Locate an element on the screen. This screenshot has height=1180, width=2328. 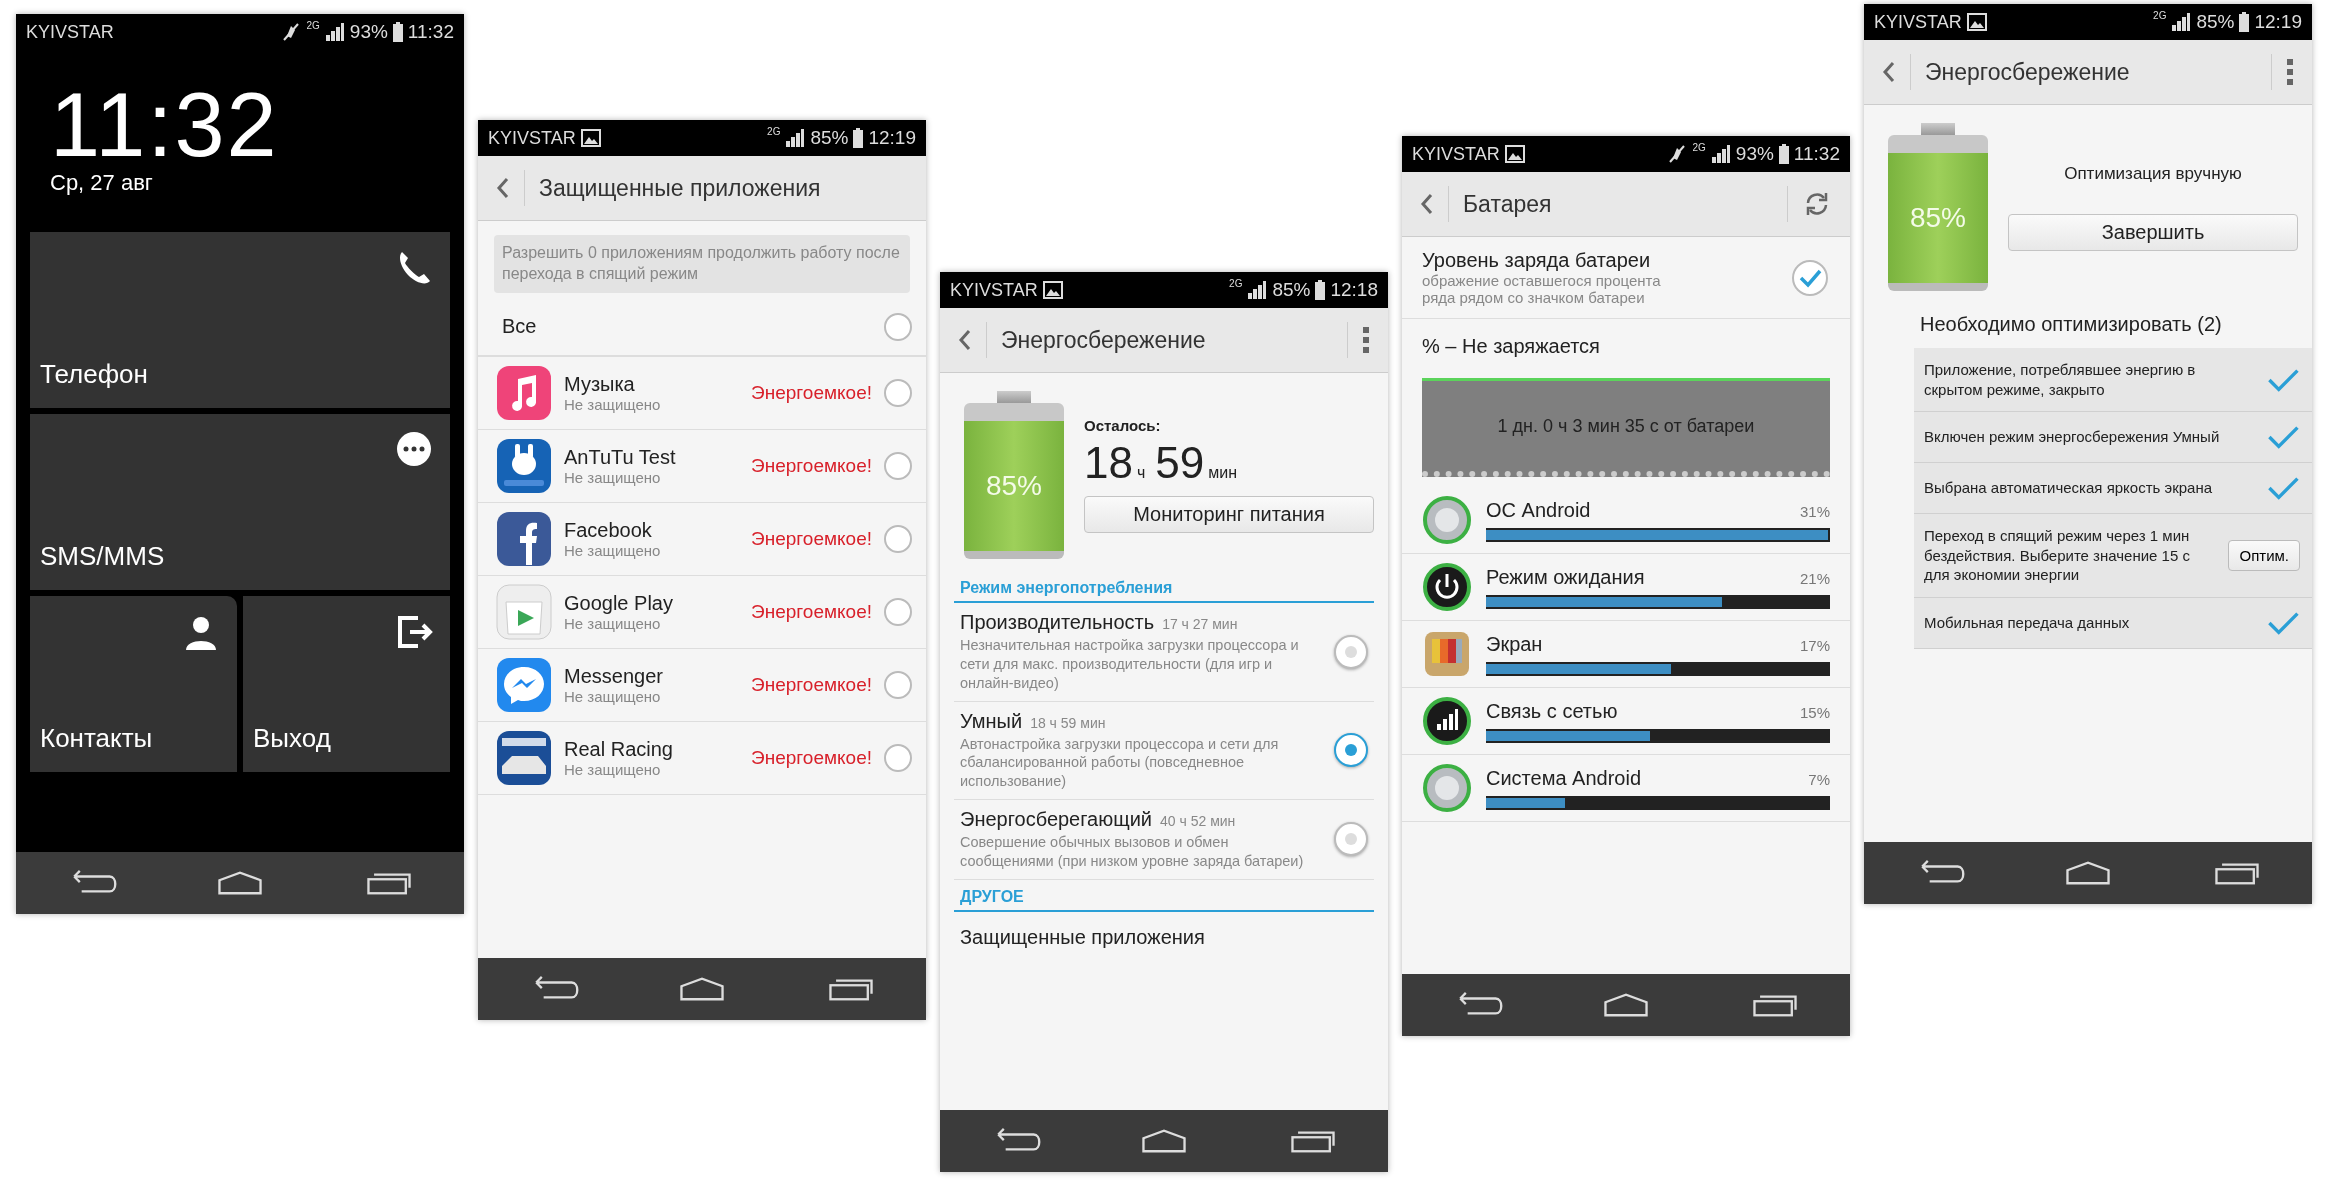
mode-name: Энергосберегающий is located at coordinates (1056, 820).